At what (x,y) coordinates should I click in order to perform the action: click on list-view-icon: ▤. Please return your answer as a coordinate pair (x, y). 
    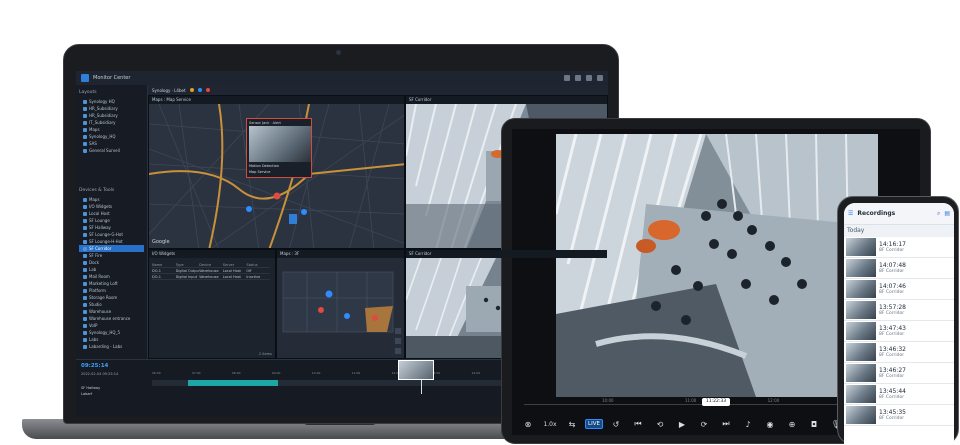
    Looking at the image, I should click on (947, 214).